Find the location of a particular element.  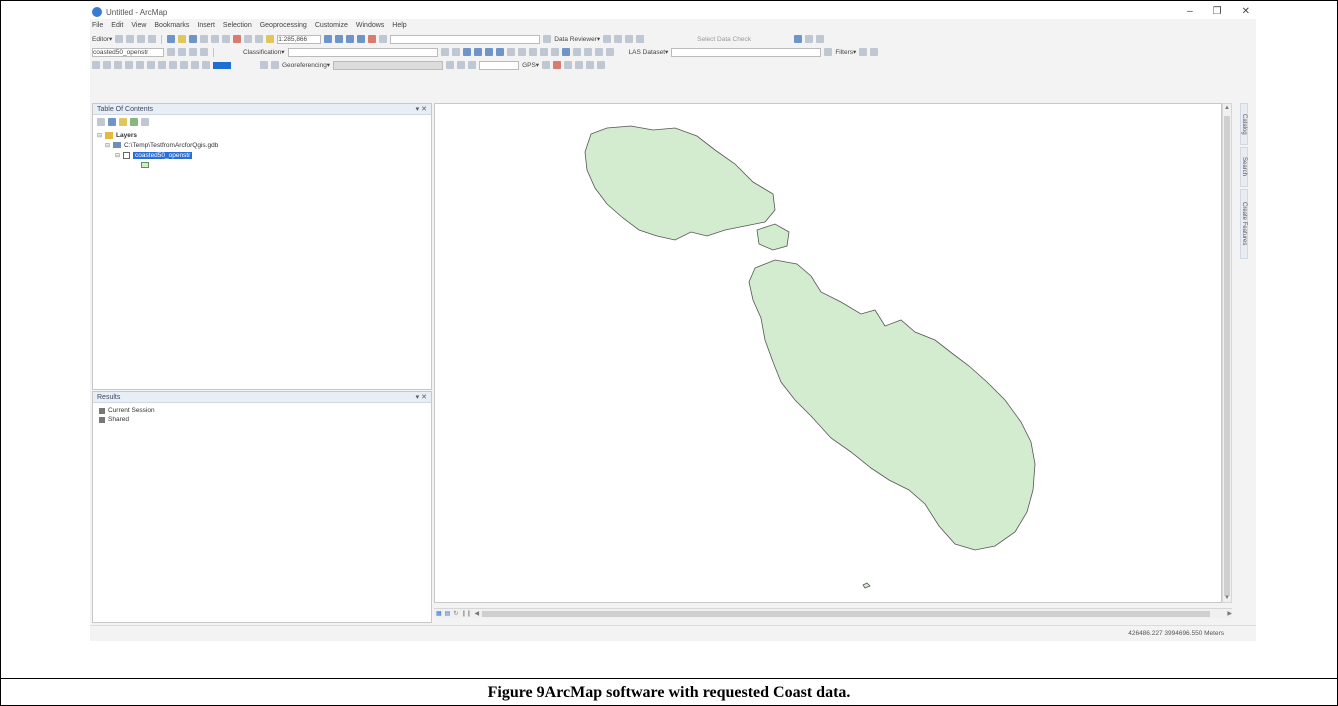

python-window-icon is located at coordinates (383, 39).